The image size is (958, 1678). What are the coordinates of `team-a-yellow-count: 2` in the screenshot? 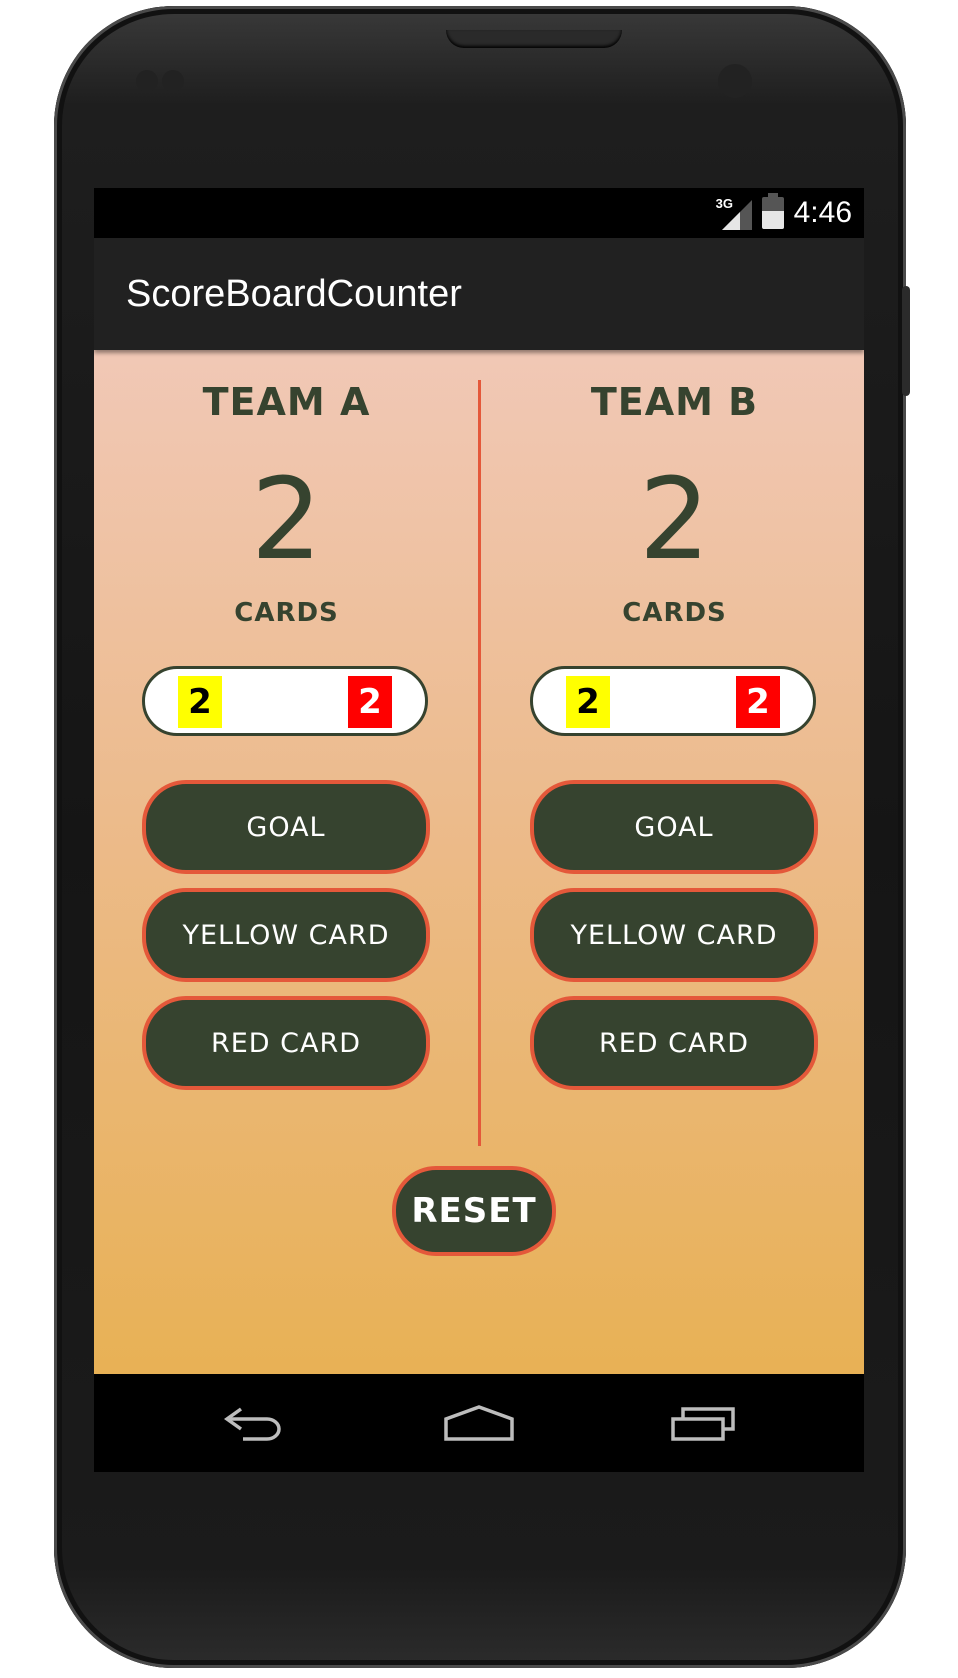 It's located at (200, 702).